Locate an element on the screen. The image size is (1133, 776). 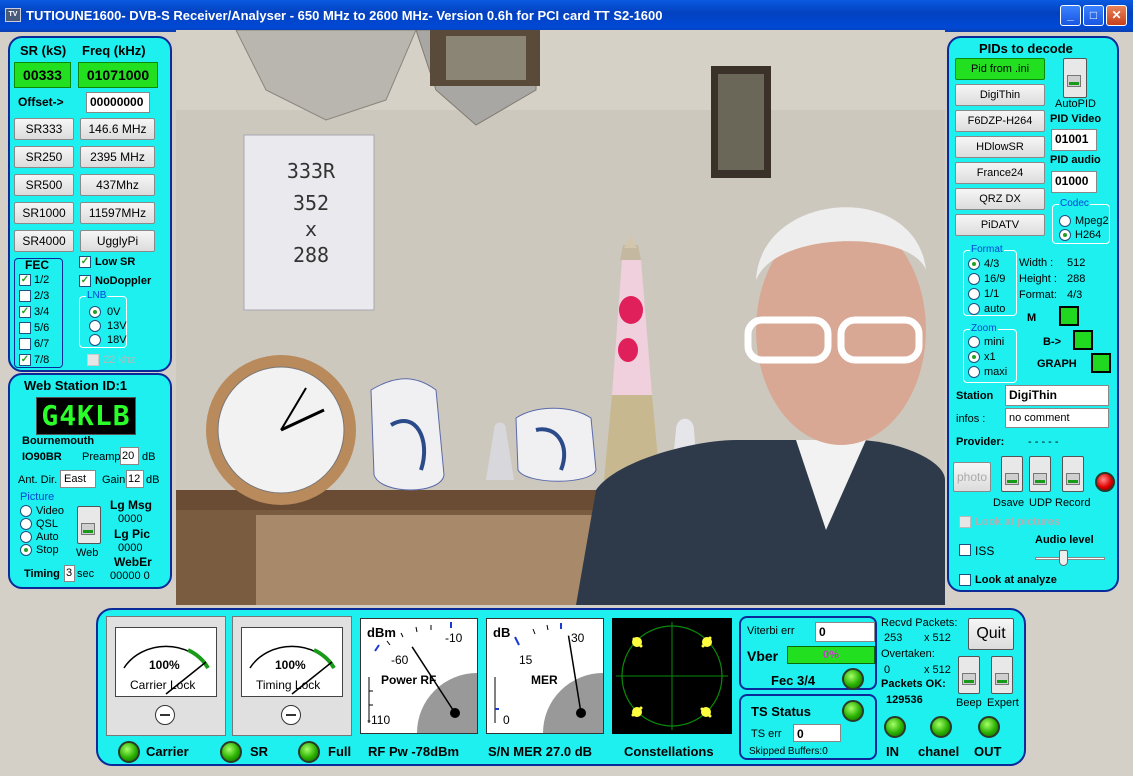
expert-toggle is located at coordinates (1002, 675).